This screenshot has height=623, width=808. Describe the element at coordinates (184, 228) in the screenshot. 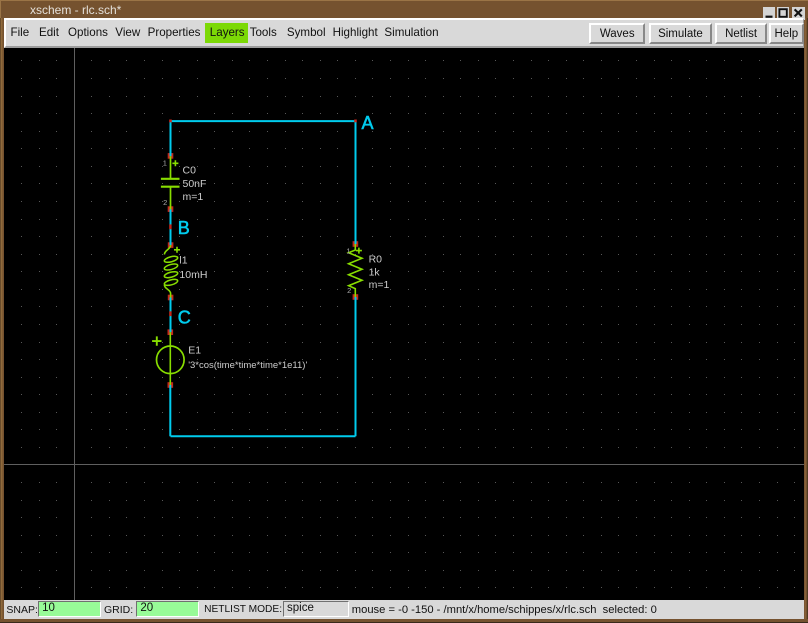

I see `svg-text: B` at that location.